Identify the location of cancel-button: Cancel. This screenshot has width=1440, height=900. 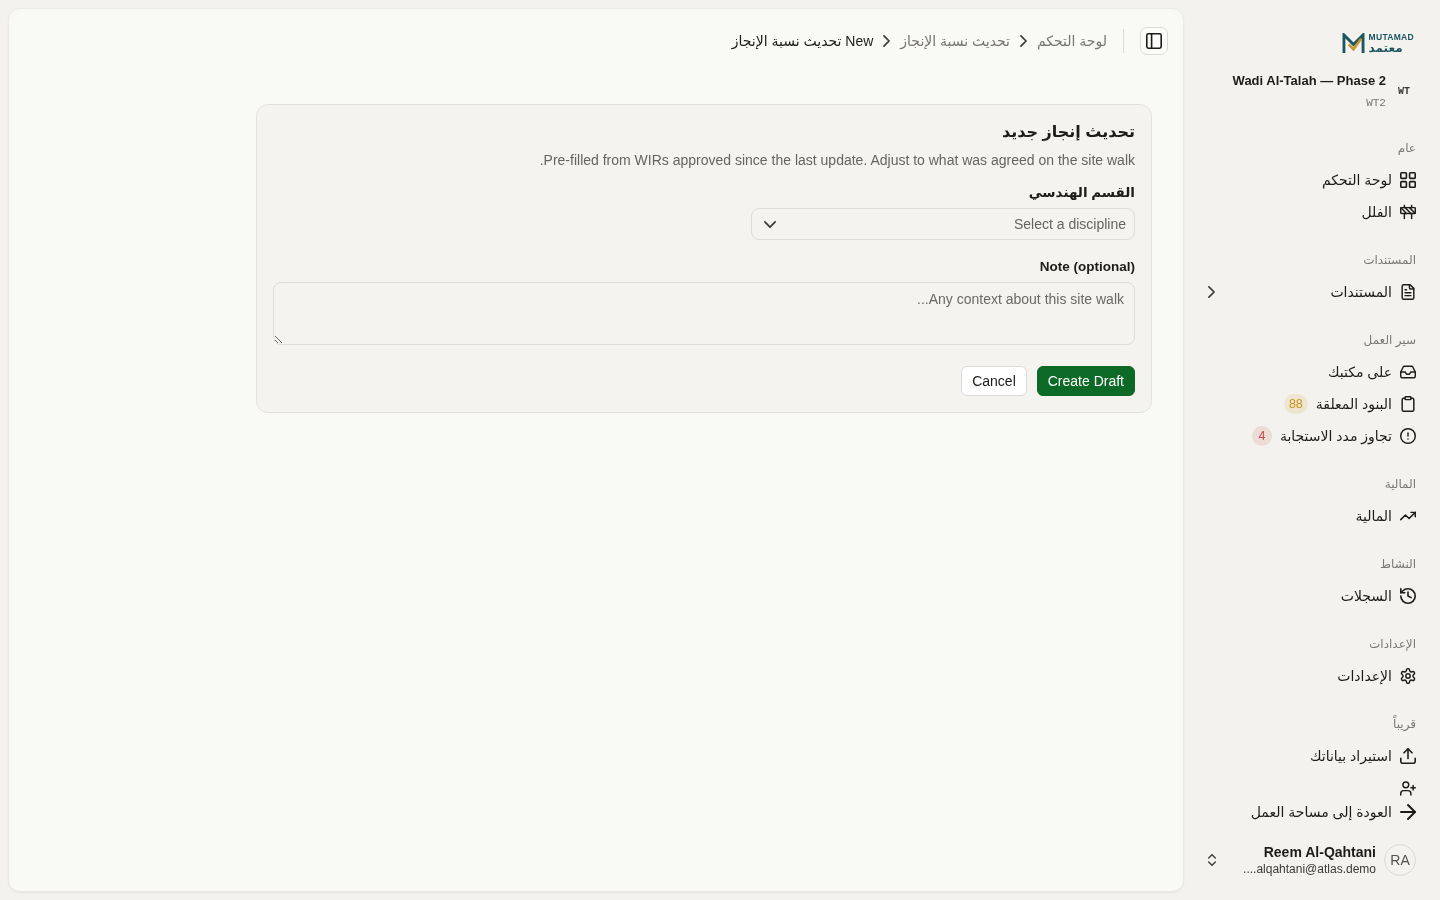
(994, 381).